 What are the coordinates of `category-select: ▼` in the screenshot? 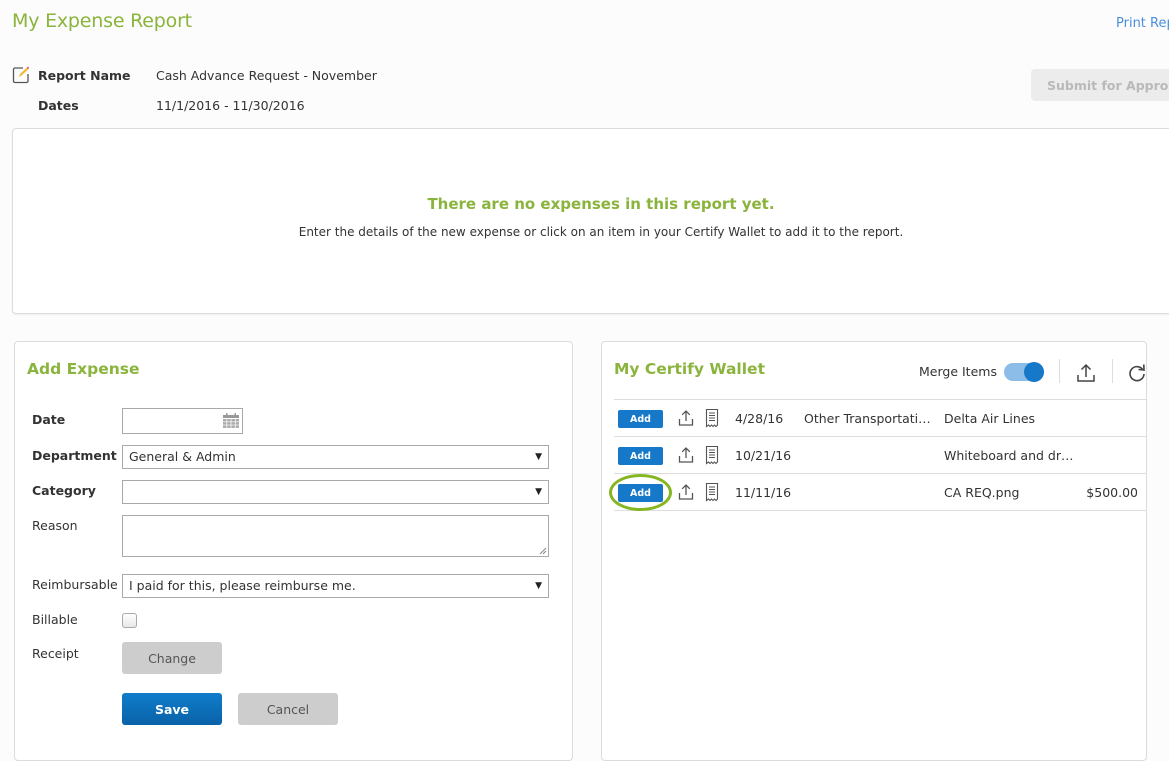 It's located at (335, 492).